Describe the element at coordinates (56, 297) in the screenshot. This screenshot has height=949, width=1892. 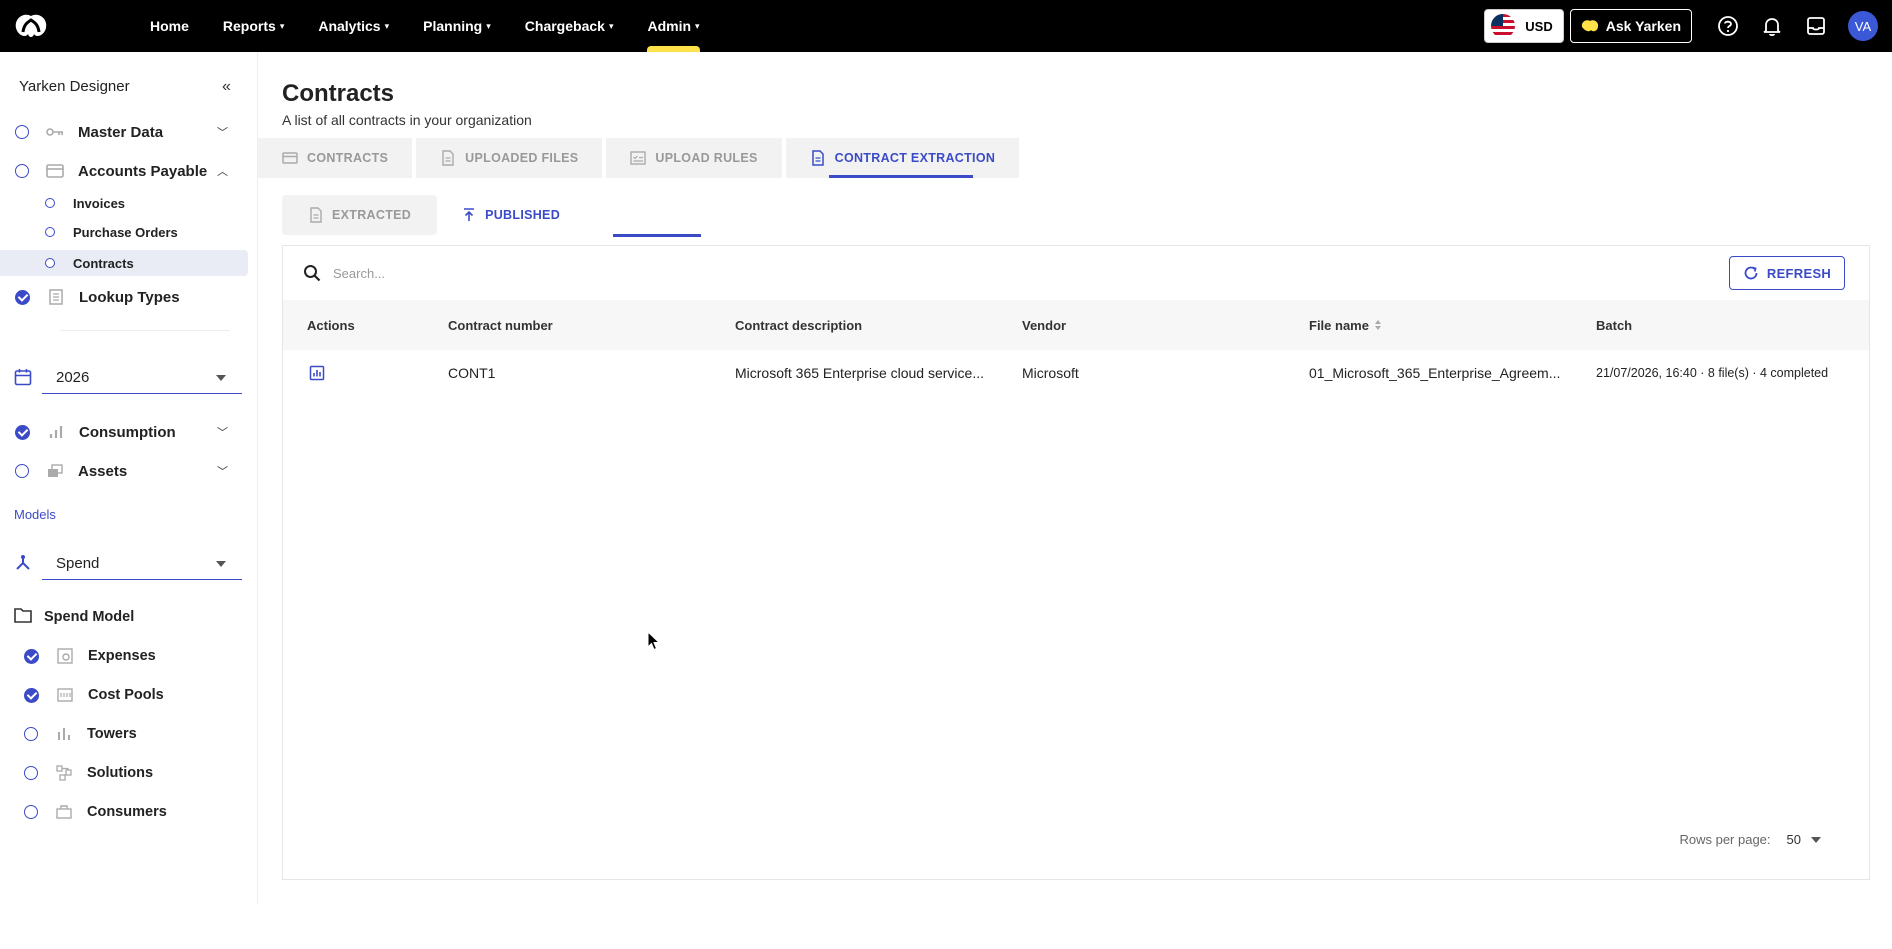
I see `list-icon` at that location.